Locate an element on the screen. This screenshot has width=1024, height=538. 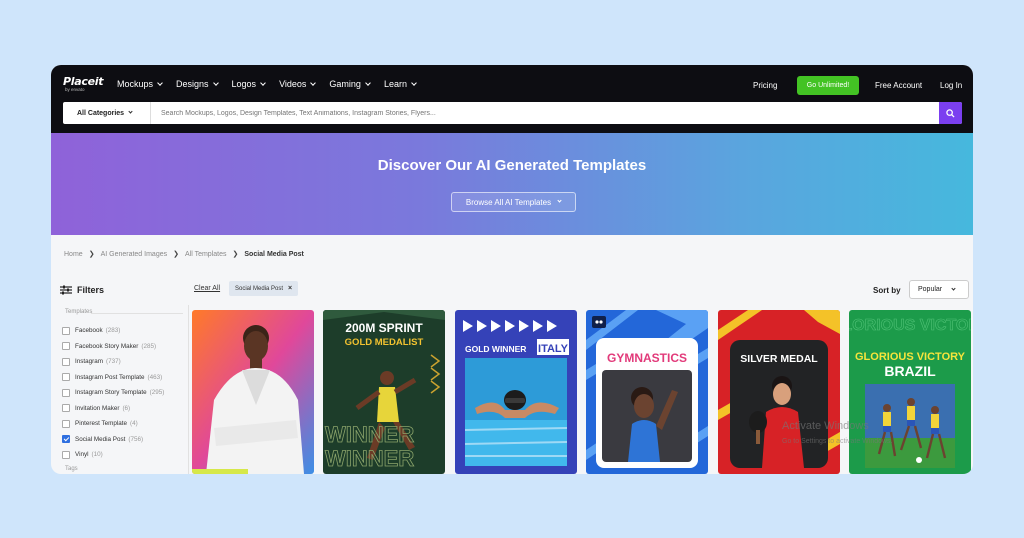
checkbox-checked is located at coordinates (66, 439).